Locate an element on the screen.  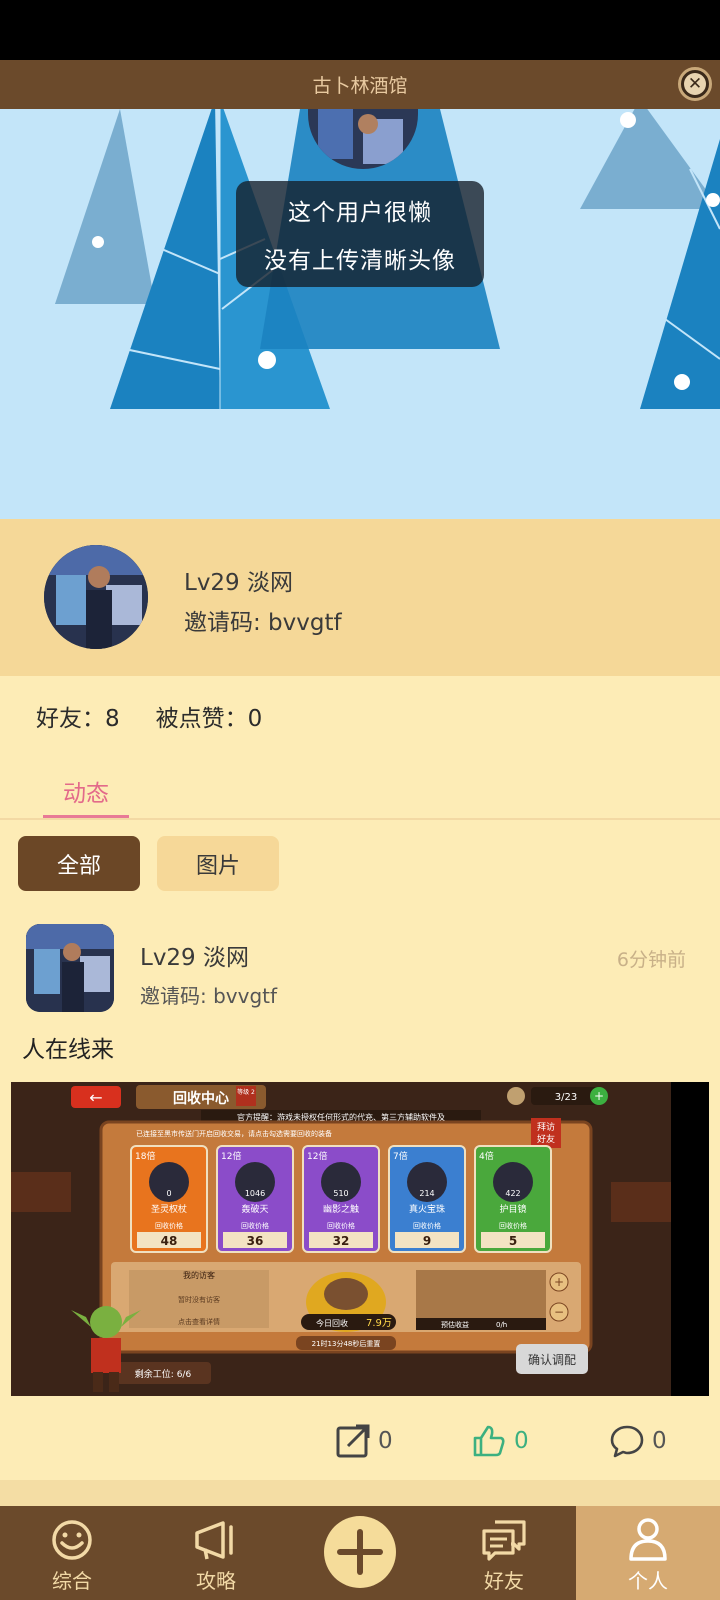
share-count: 0 is located at coordinates (385, 1441).